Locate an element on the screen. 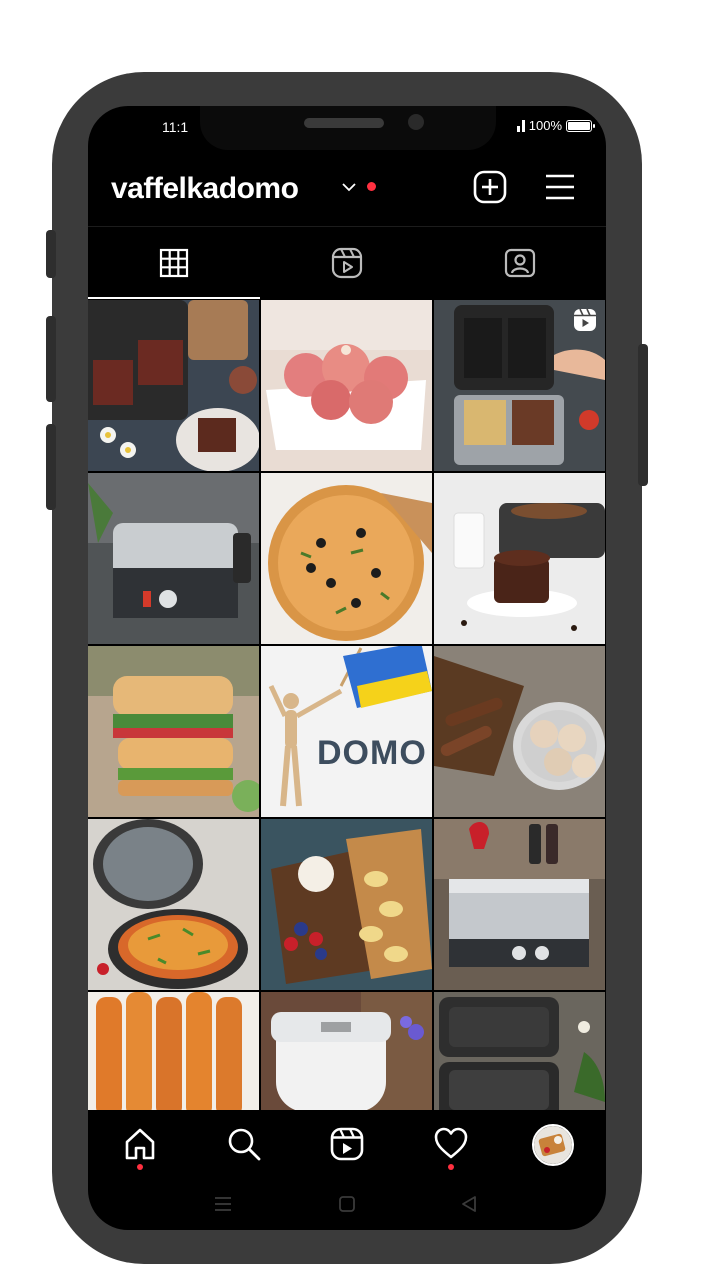 The image size is (720, 1280). search-icon is located at coordinates (244, 1144).